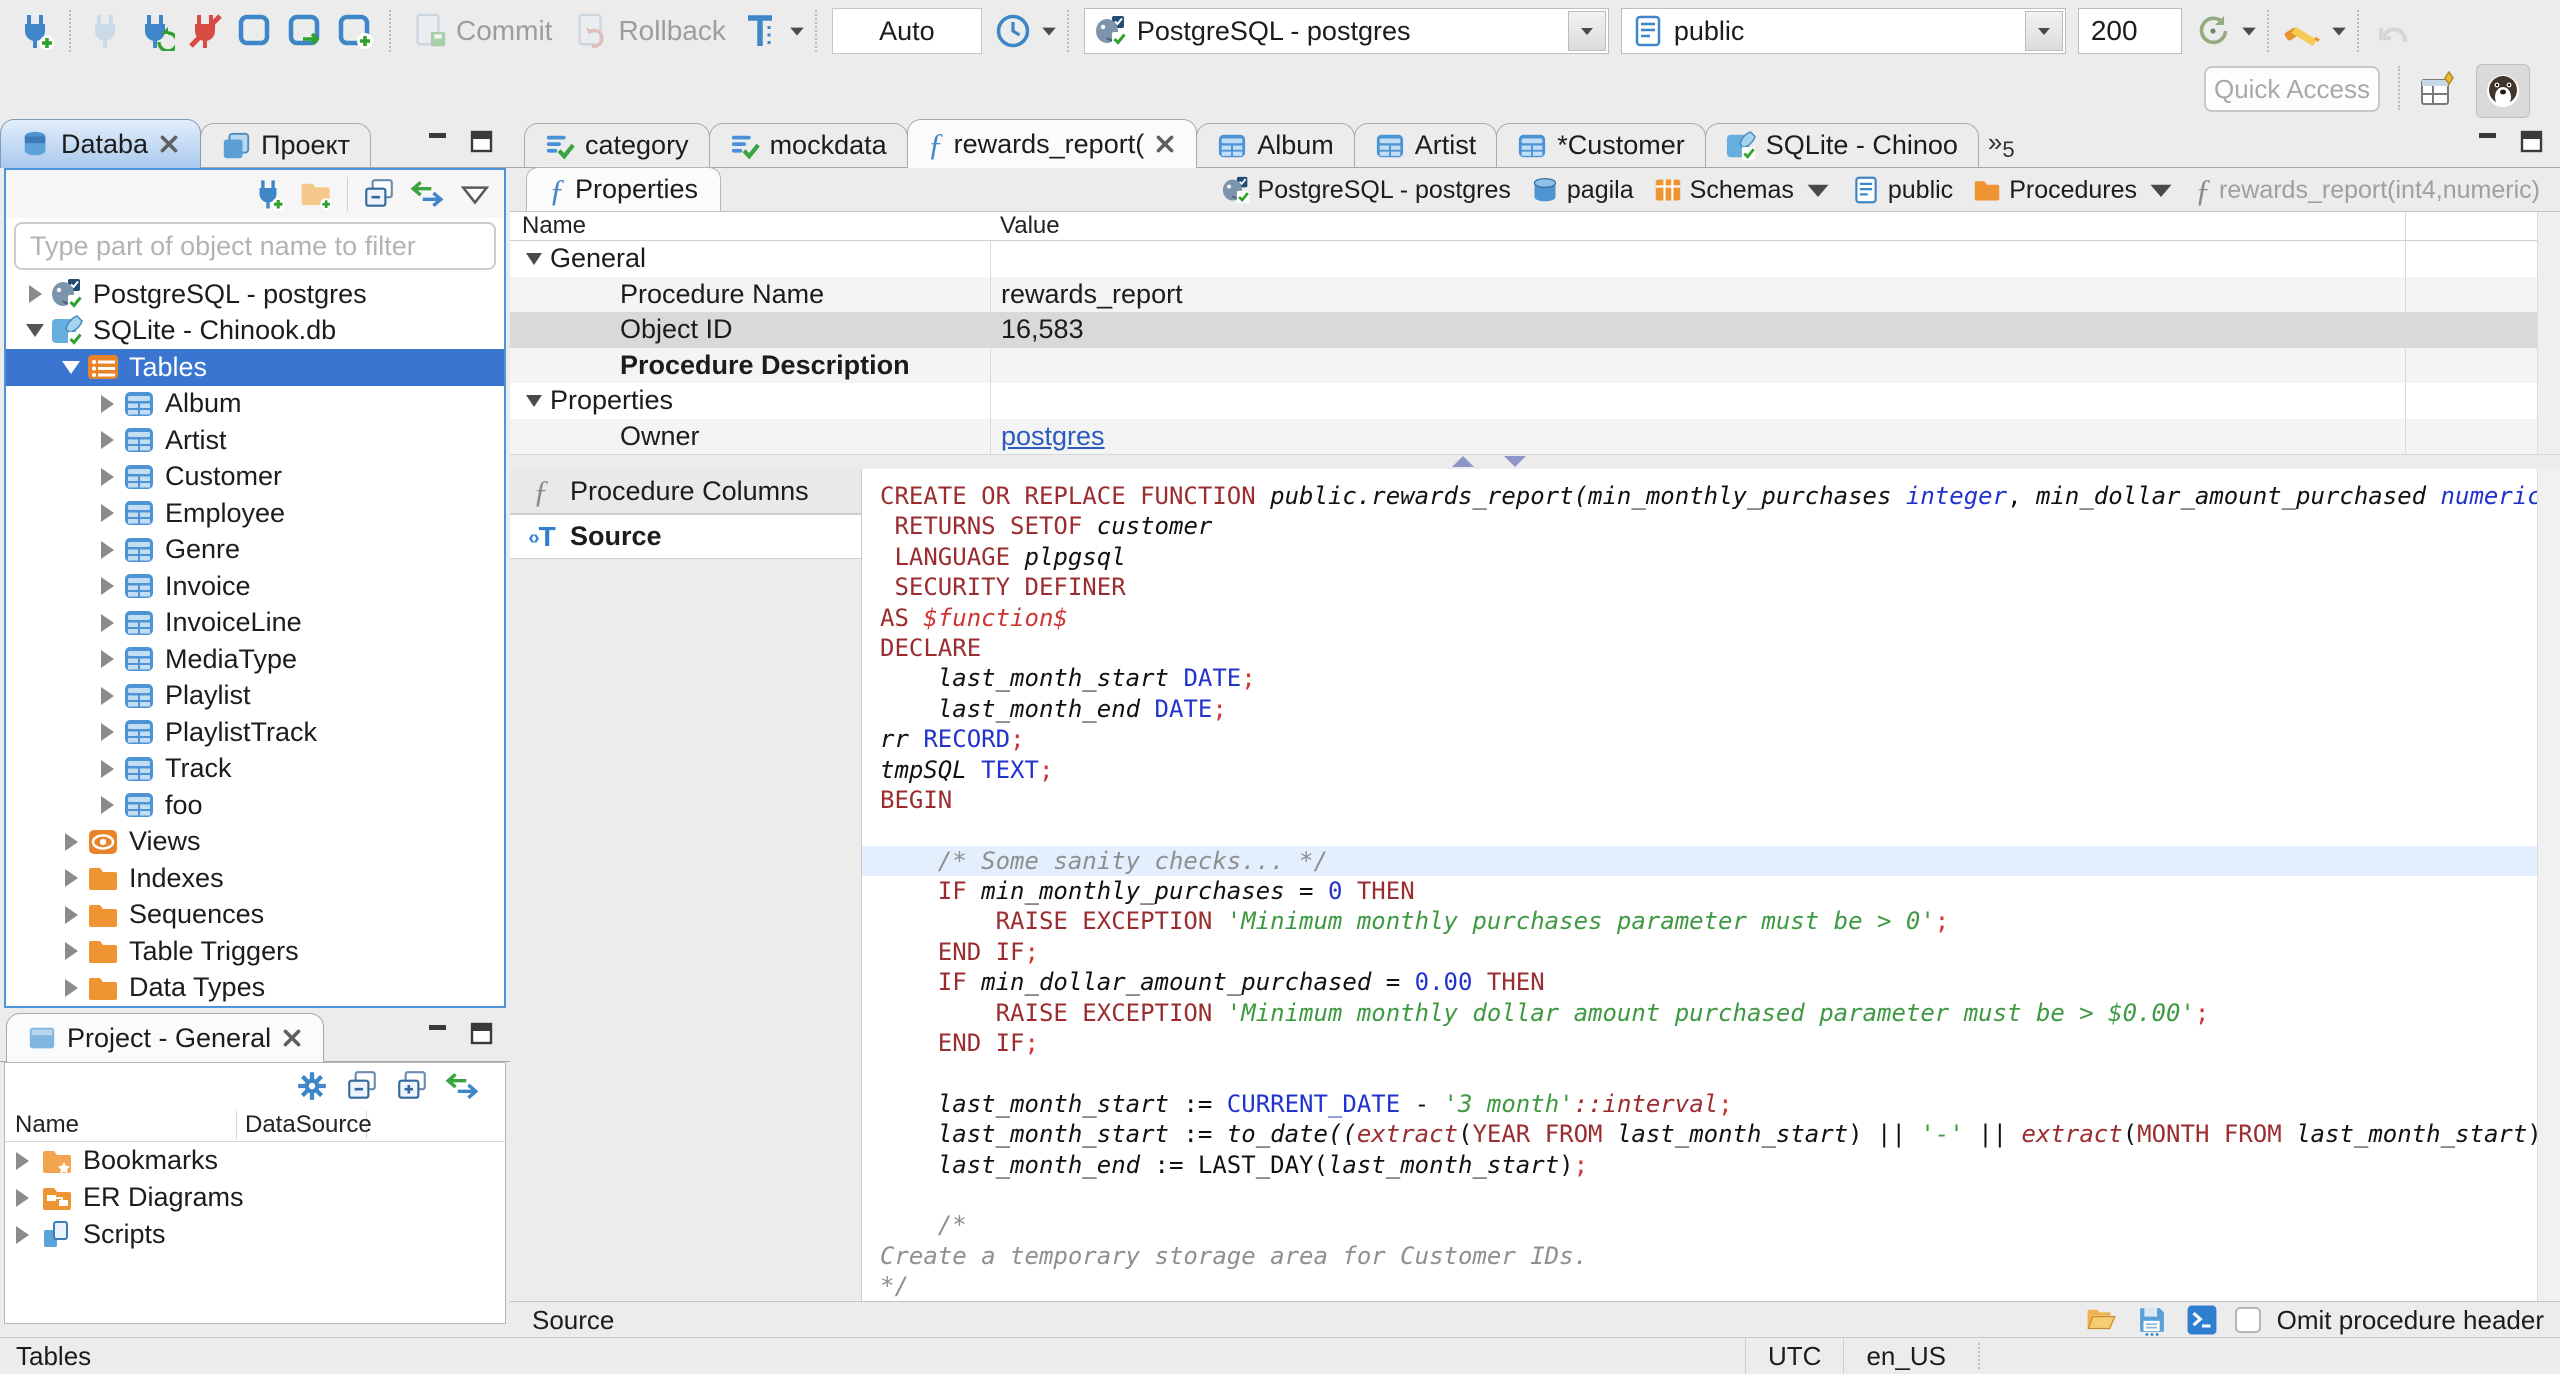  What do you see at coordinates (255, 769) in the screenshot?
I see `tree-item-track: Track` at bounding box center [255, 769].